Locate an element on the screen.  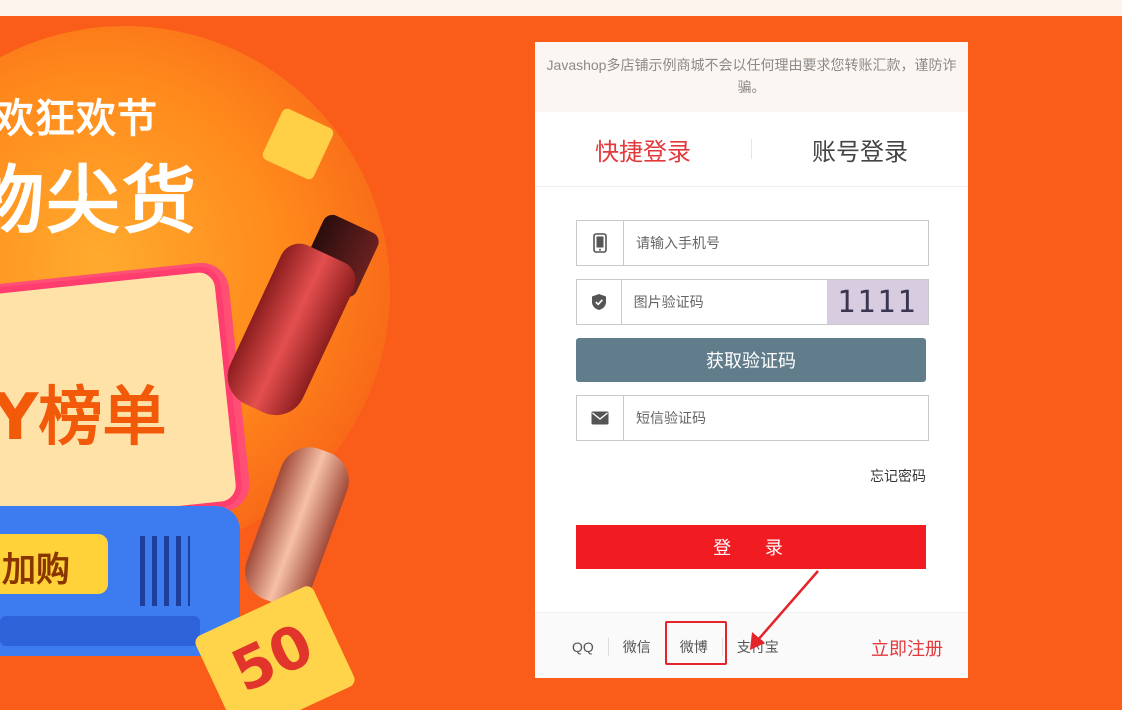
banner-blue-bar is located at coordinates (100, 631).